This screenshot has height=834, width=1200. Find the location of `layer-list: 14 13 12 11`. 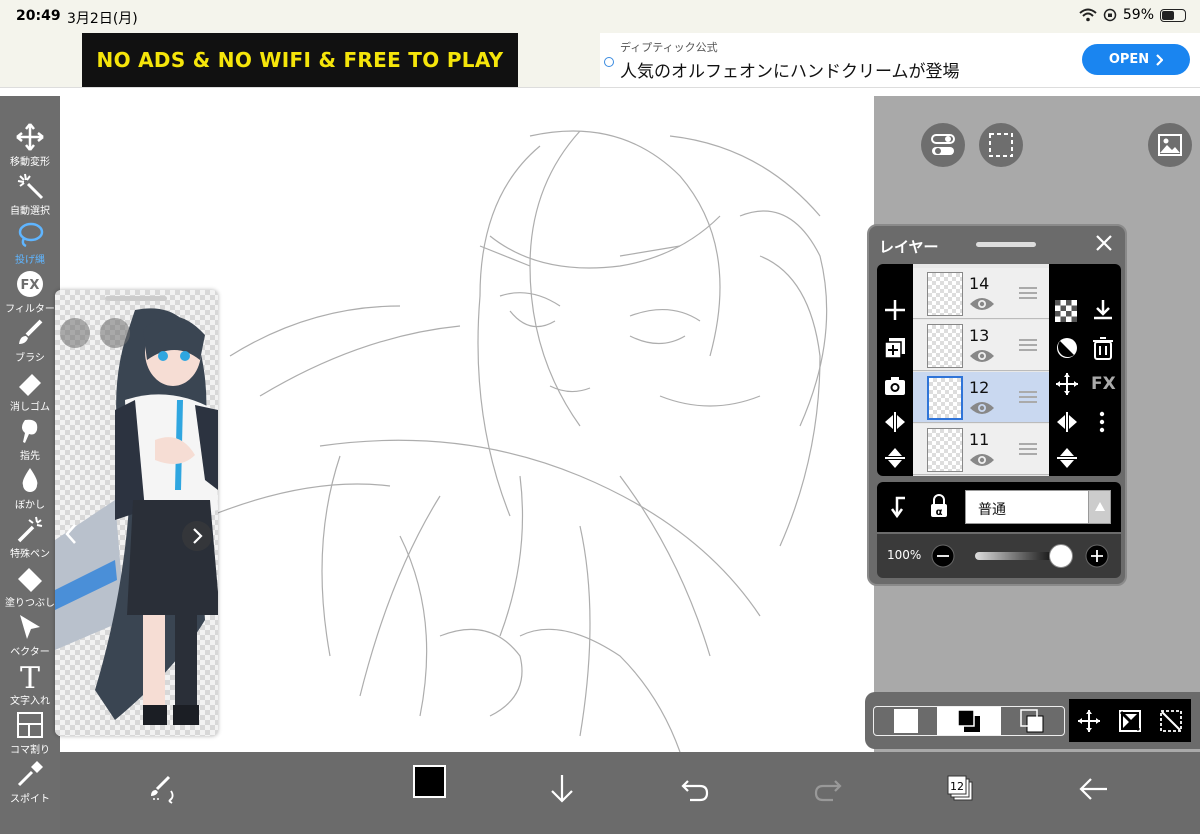

layer-list: 14 13 12 11 is located at coordinates (981, 370).